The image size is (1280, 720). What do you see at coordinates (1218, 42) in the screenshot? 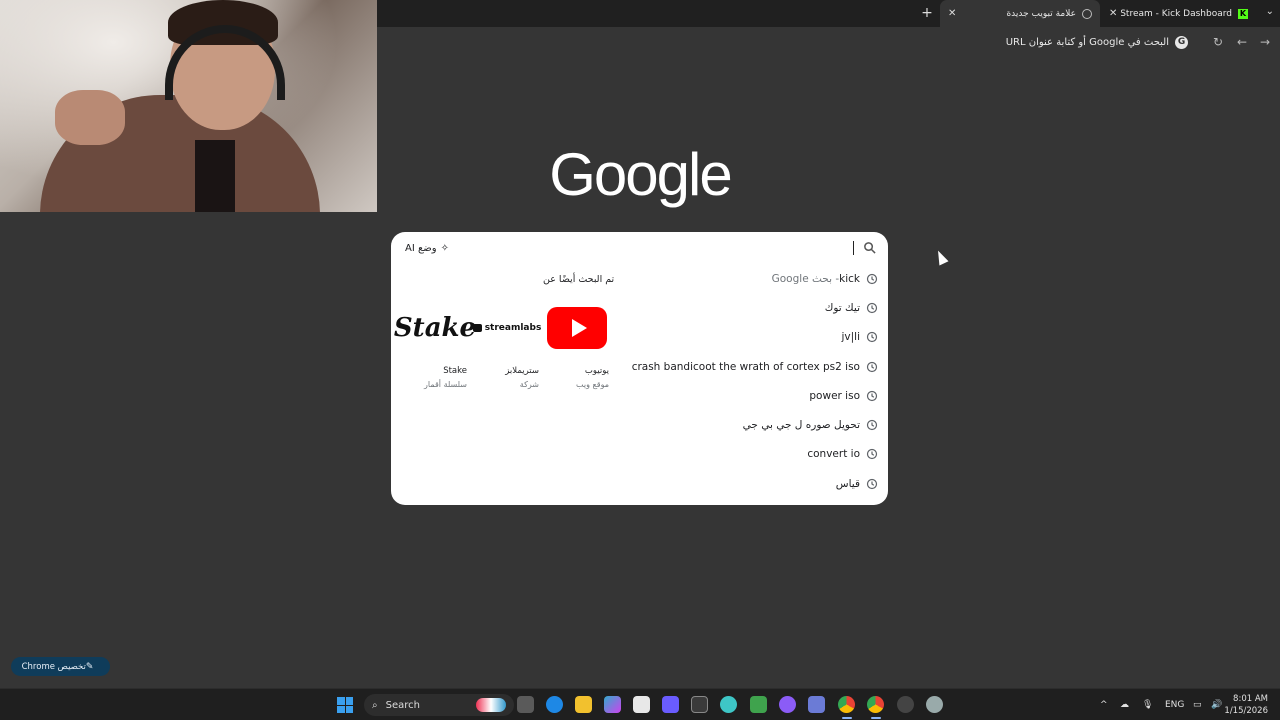
I see `reload-icon: ↻` at bounding box center [1218, 42].